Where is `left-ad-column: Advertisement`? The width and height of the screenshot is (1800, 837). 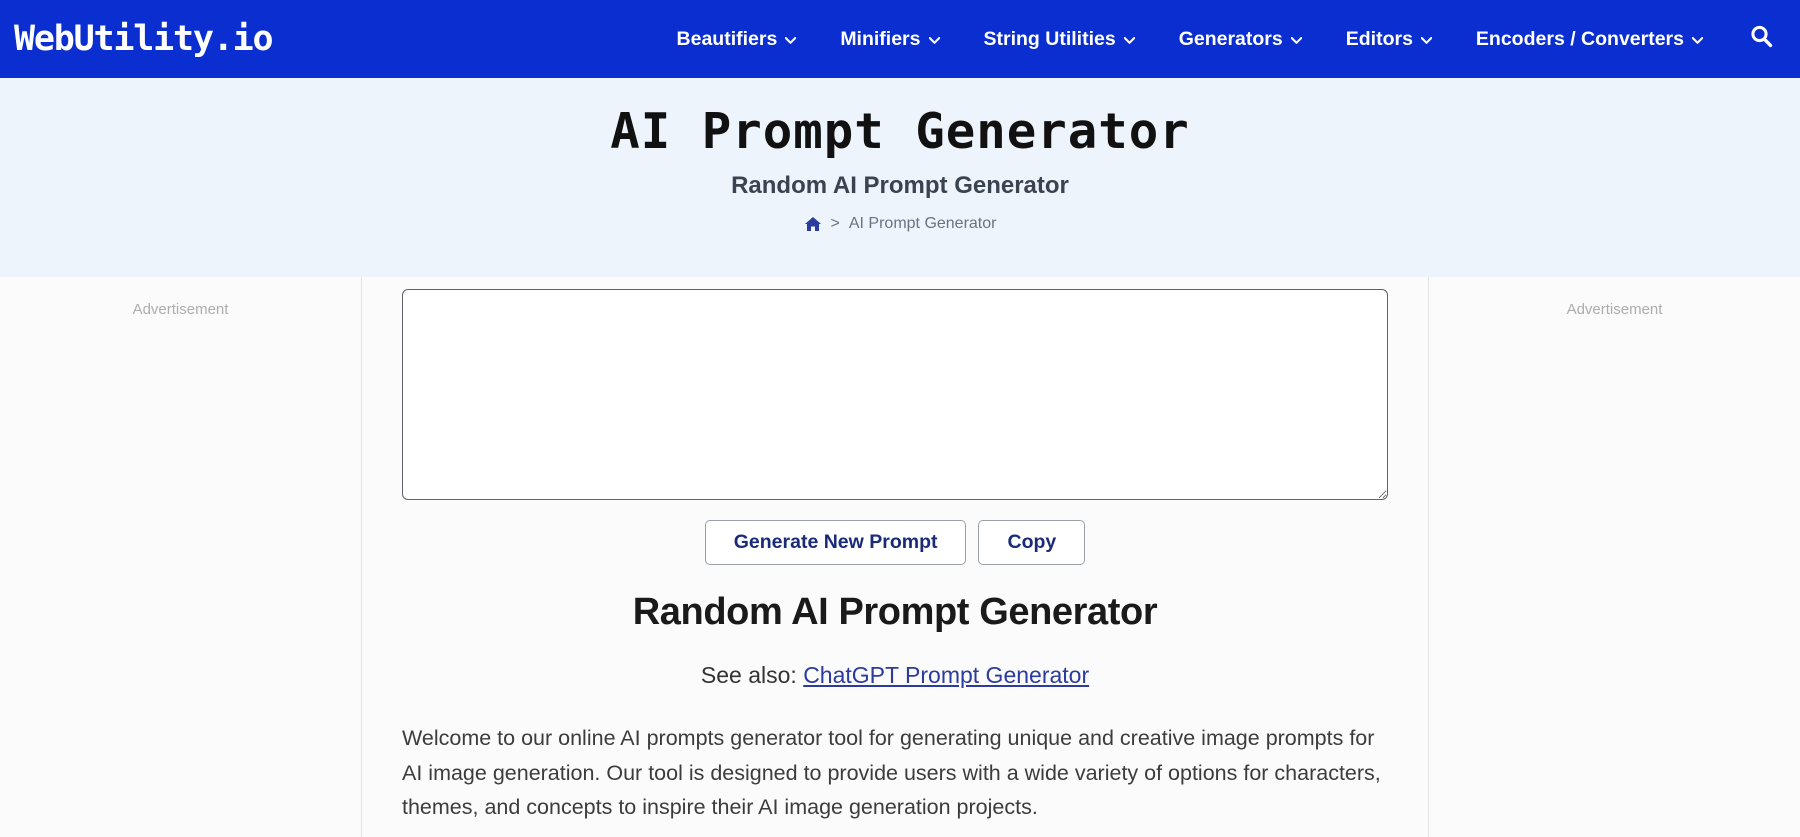 left-ad-column: Advertisement is located at coordinates (181, 557).